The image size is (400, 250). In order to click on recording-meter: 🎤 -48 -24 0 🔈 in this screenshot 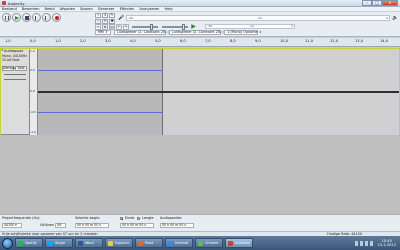, I will do `click(258, 17)`.